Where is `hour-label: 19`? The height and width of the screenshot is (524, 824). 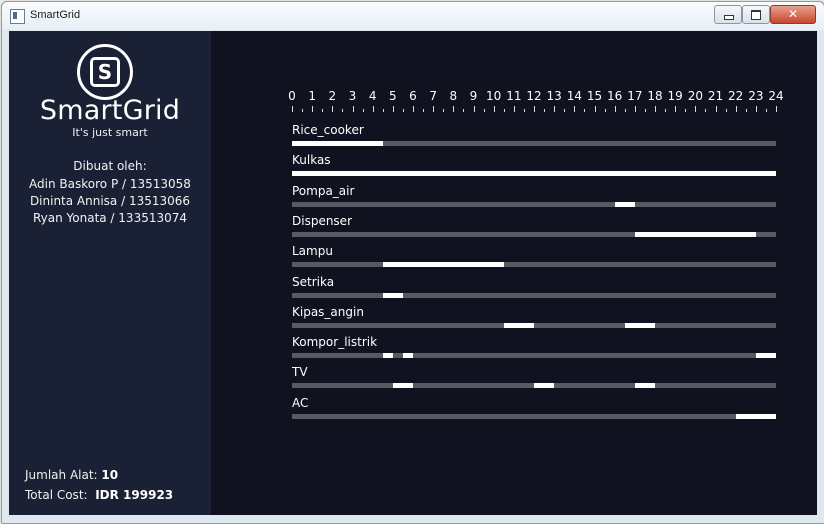
hour-label: 19 is located at coordinates (675, 96).